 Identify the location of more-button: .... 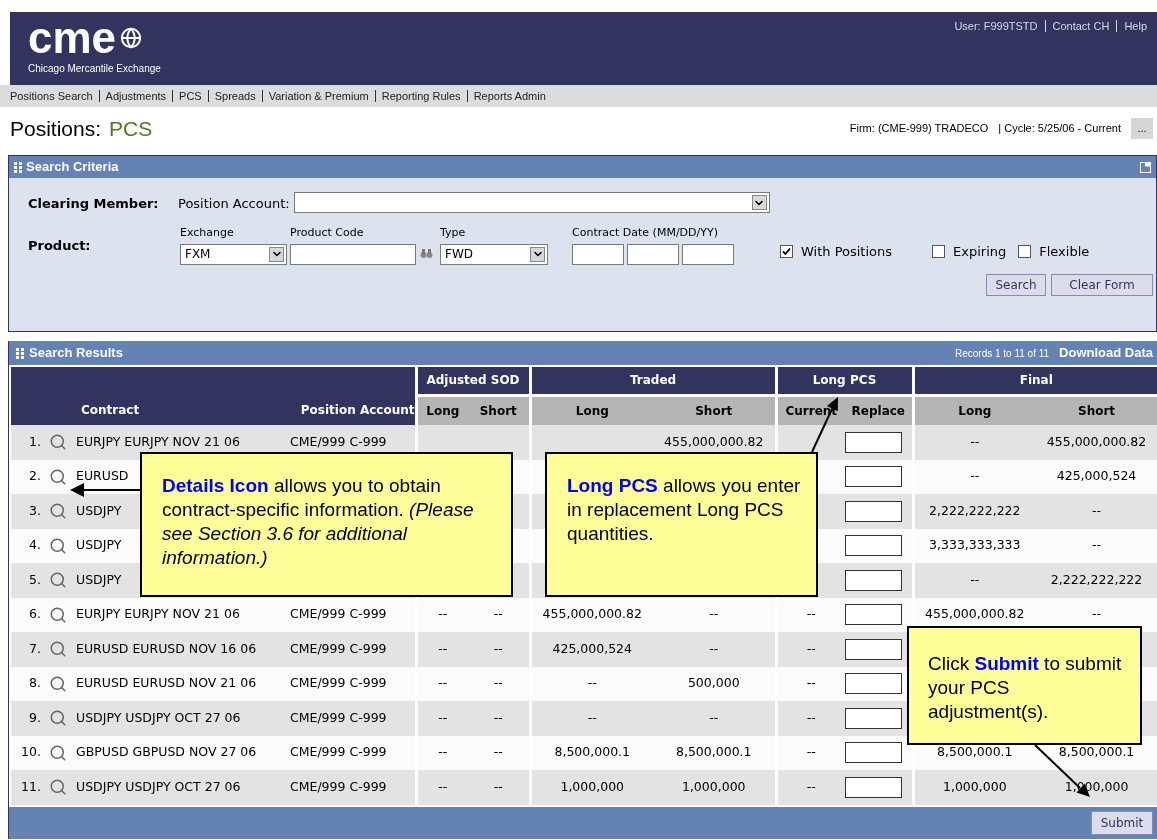
(1142, 128).